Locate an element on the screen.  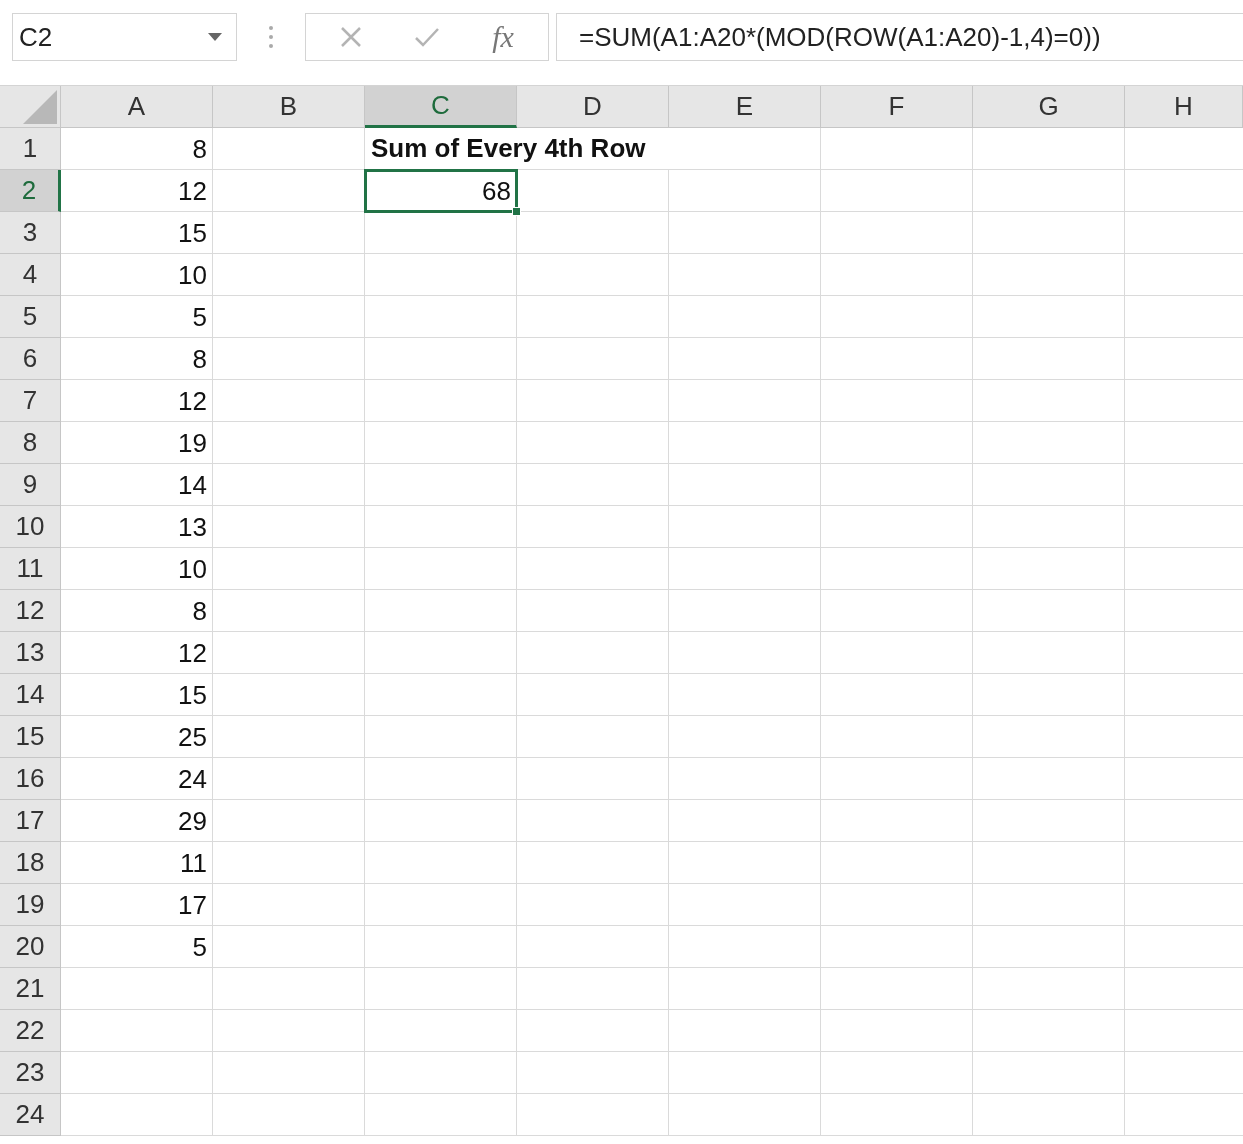
row-header: 14 is located at coordinates (30, 695).